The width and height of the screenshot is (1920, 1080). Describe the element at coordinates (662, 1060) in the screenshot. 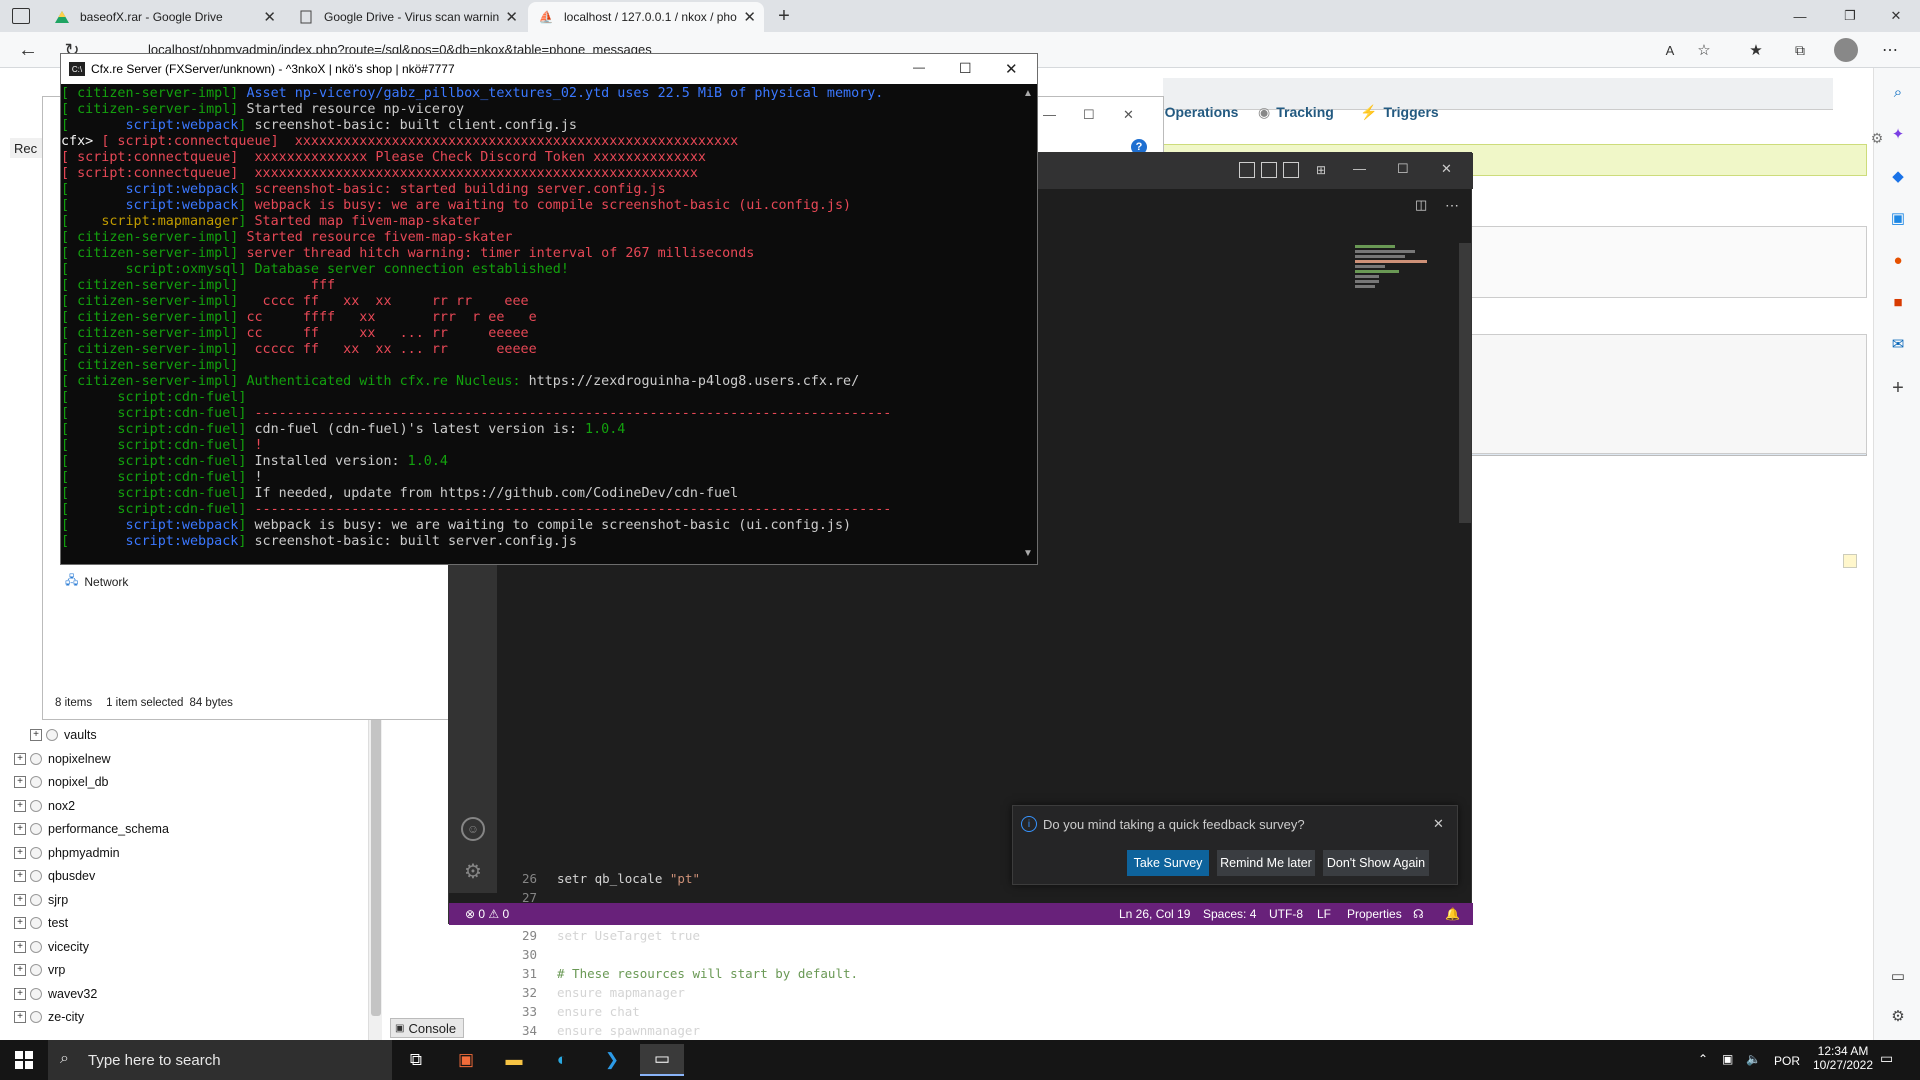

I see `terminal-icon: ▭` at that location.